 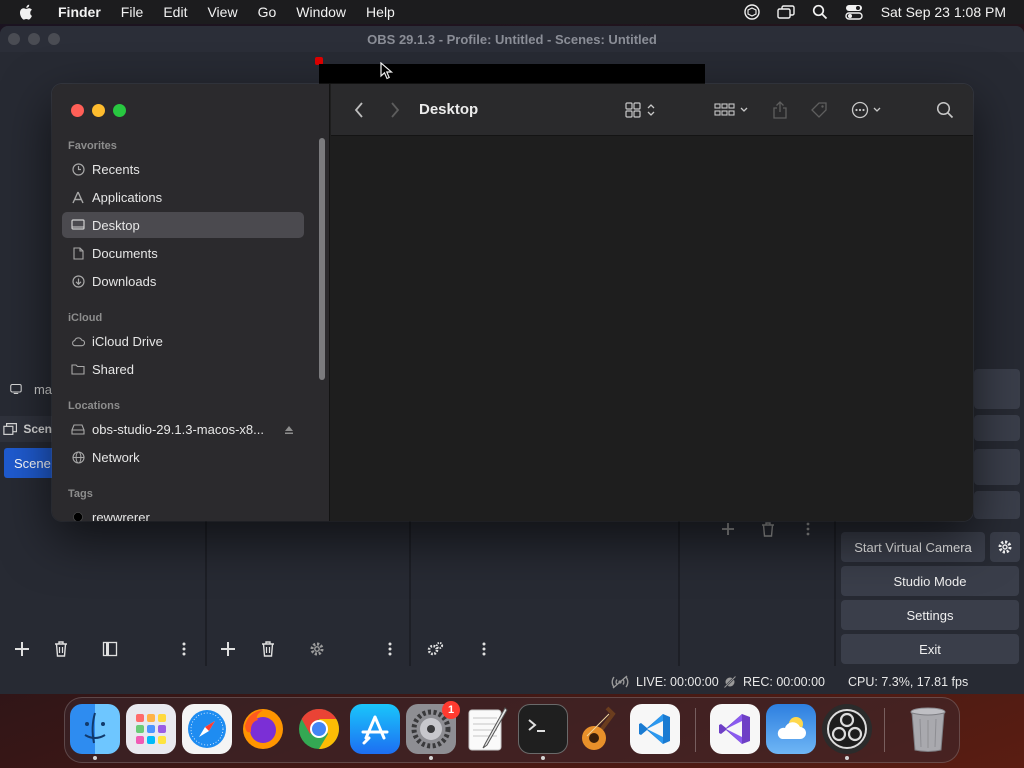 I want to click on dock-vscode-icon, so click(x=655, y=729).